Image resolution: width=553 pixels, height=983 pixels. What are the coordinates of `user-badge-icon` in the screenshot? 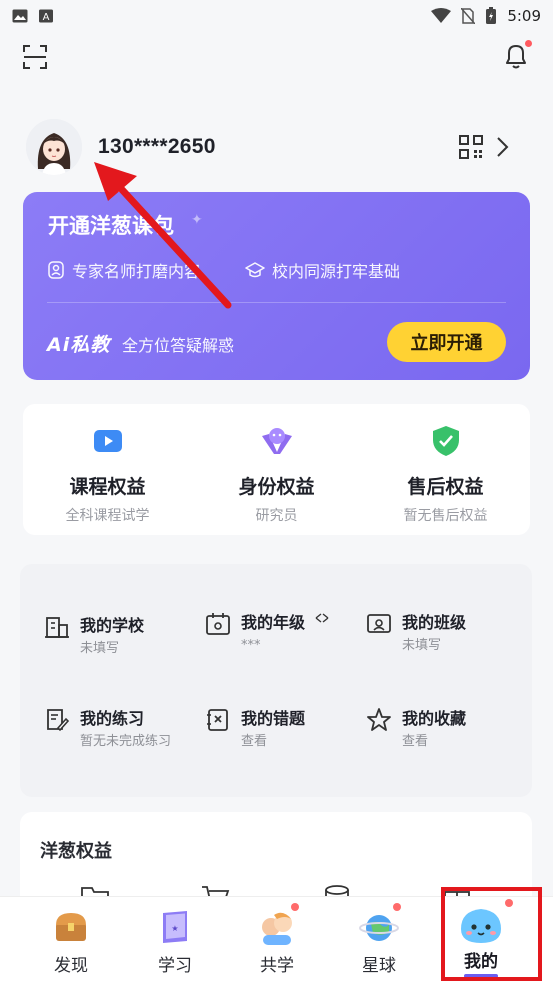 It's located at (56, 270).